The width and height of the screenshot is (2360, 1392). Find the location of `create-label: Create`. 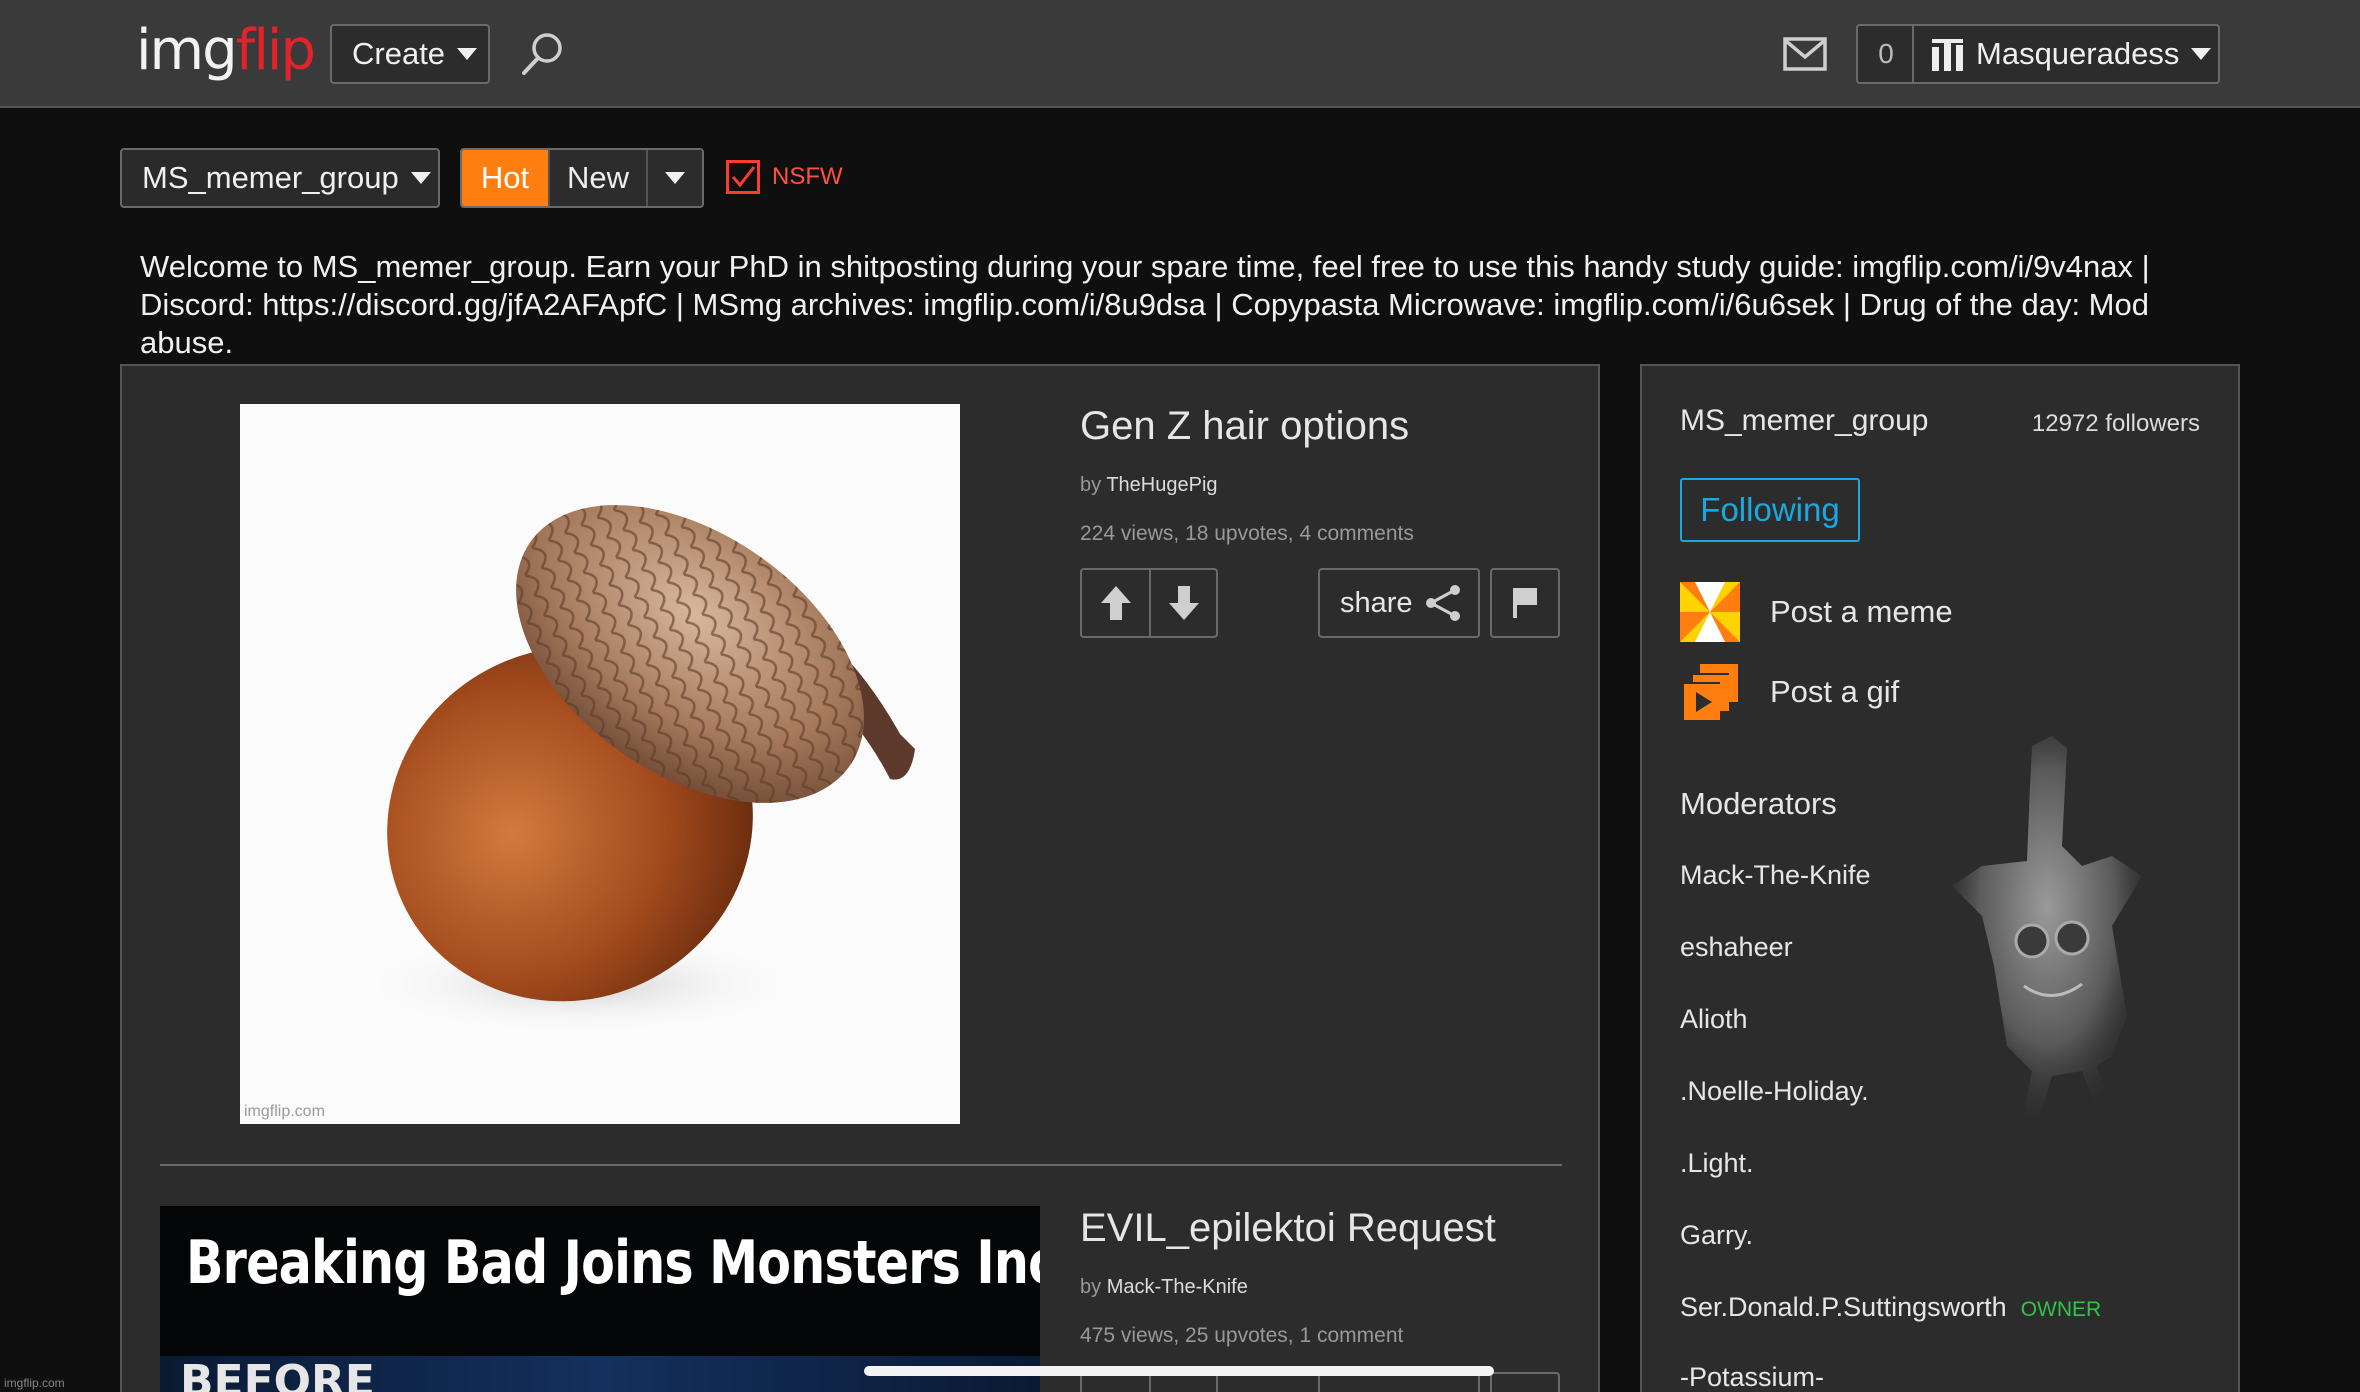

create-label: Create is located at coordinates (399, 53).